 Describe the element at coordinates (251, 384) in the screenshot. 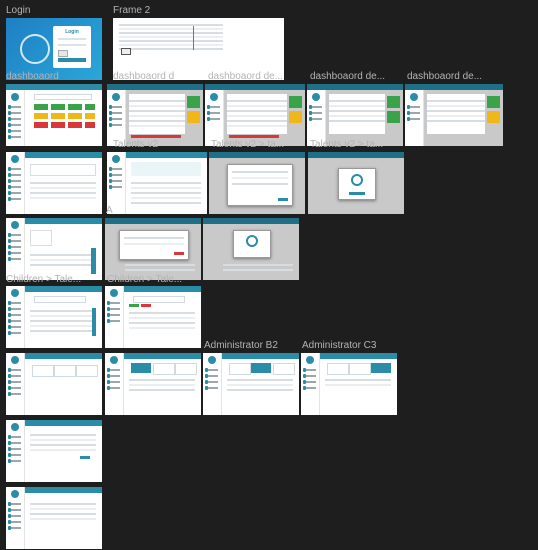

I see `frame-administrator-b2` at that location.